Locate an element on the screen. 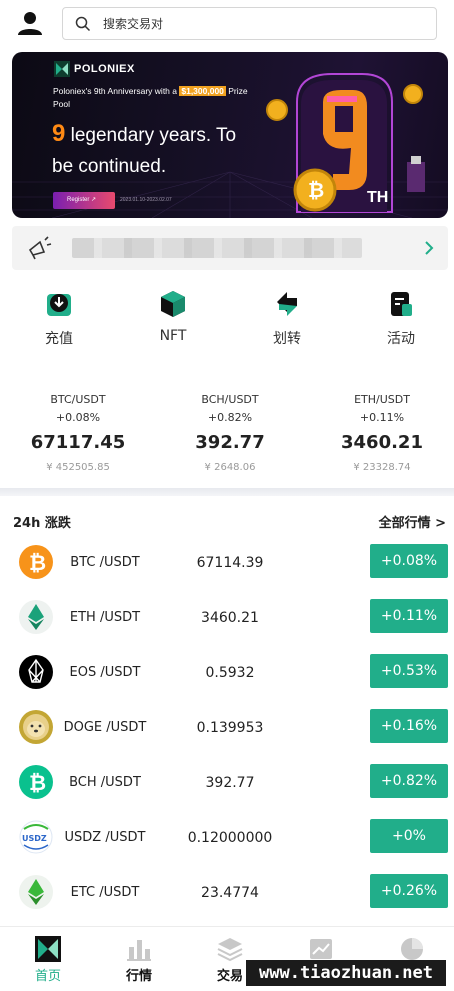 This screenshot has width=454, height=991. all-markets-link: 全部行情 > is located at coordinates (412, 521).